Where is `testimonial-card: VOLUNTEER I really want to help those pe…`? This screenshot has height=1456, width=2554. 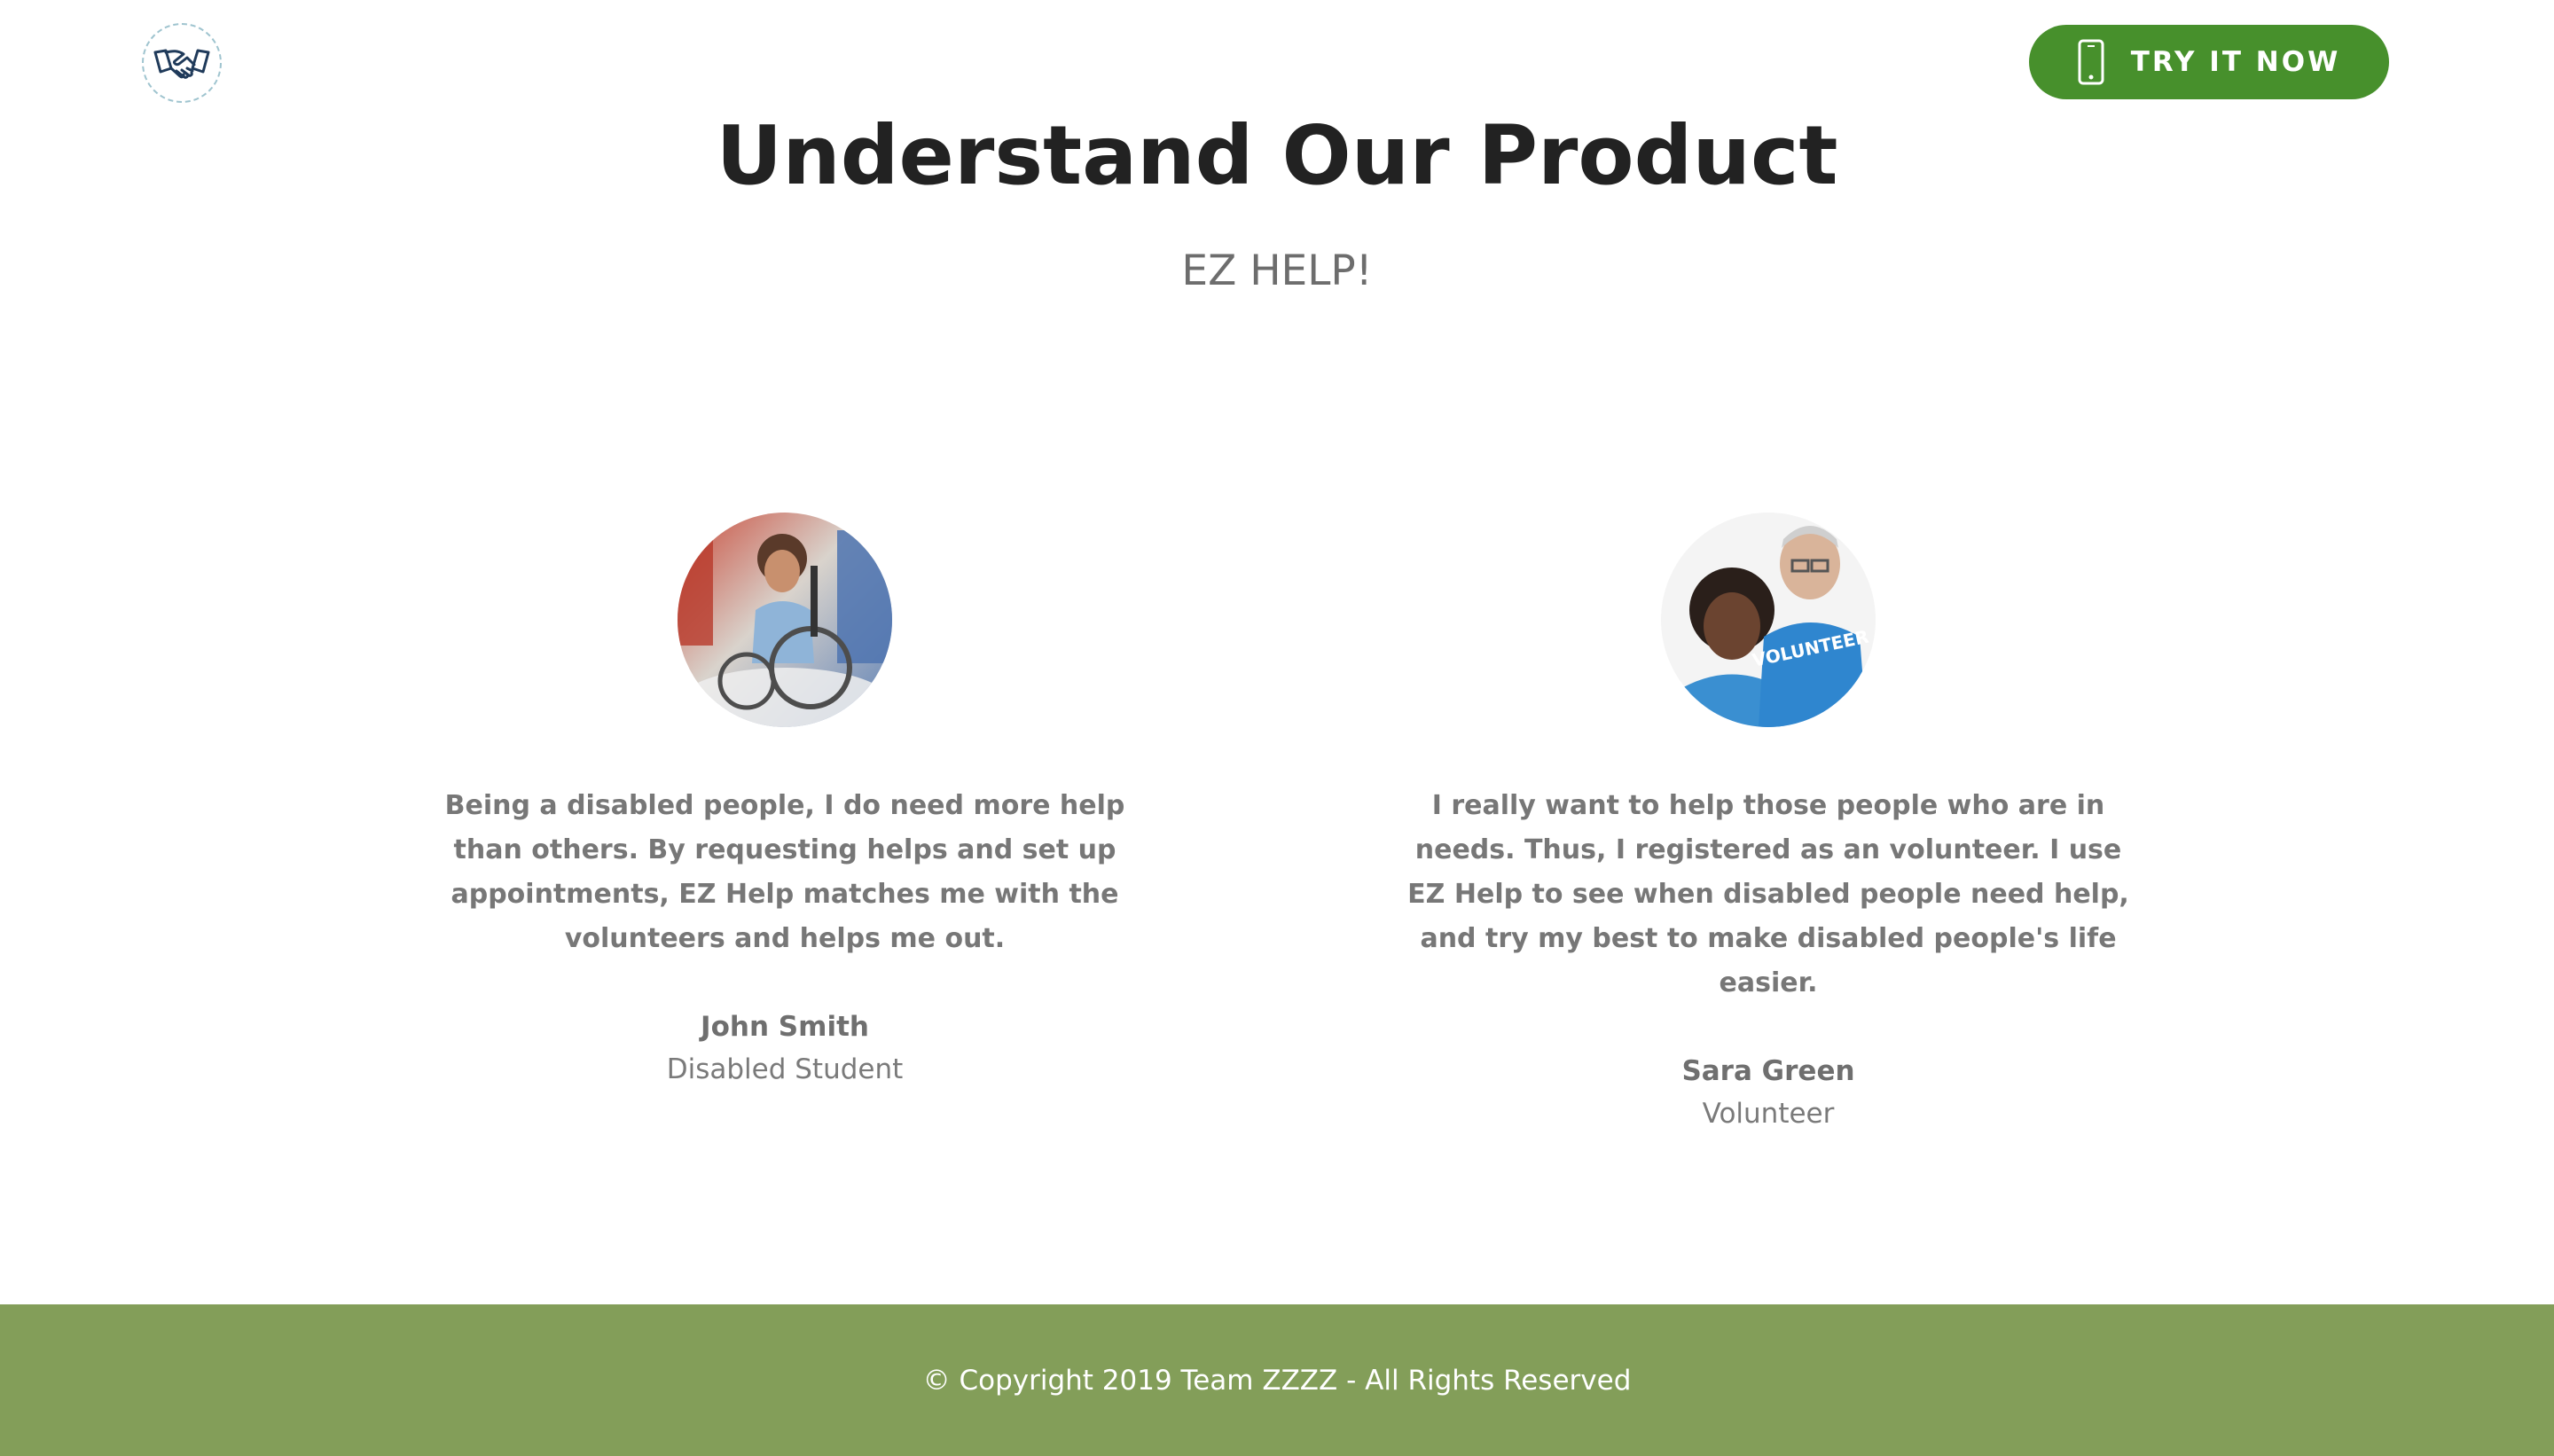 testimonial-card: VOLUNTEER I really want to help those pe… is located at coordinates (1768, 821).